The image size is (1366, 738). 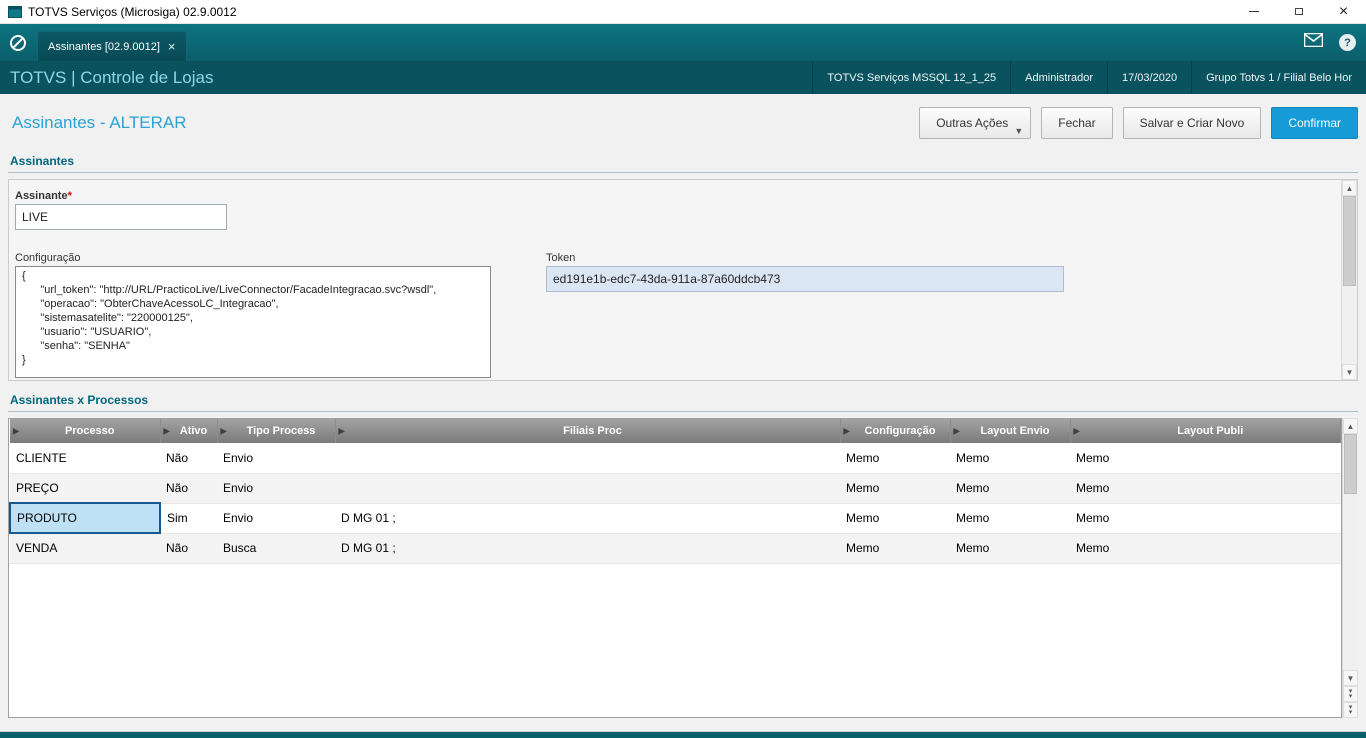 I want to click on grid-scroll-last-icon: ▾ ▾, so click(x=1350, y=710).